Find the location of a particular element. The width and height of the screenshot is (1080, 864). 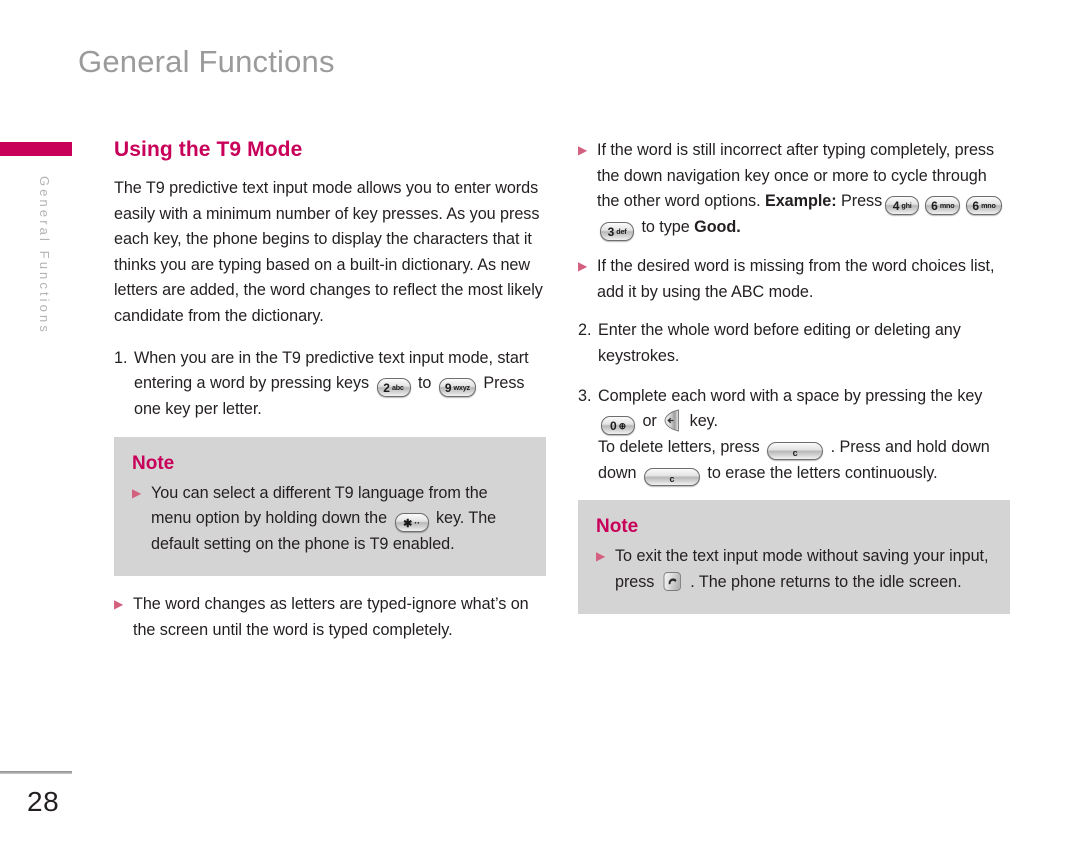

side-tab-label: General Functions is located at coordinates (44, 255).